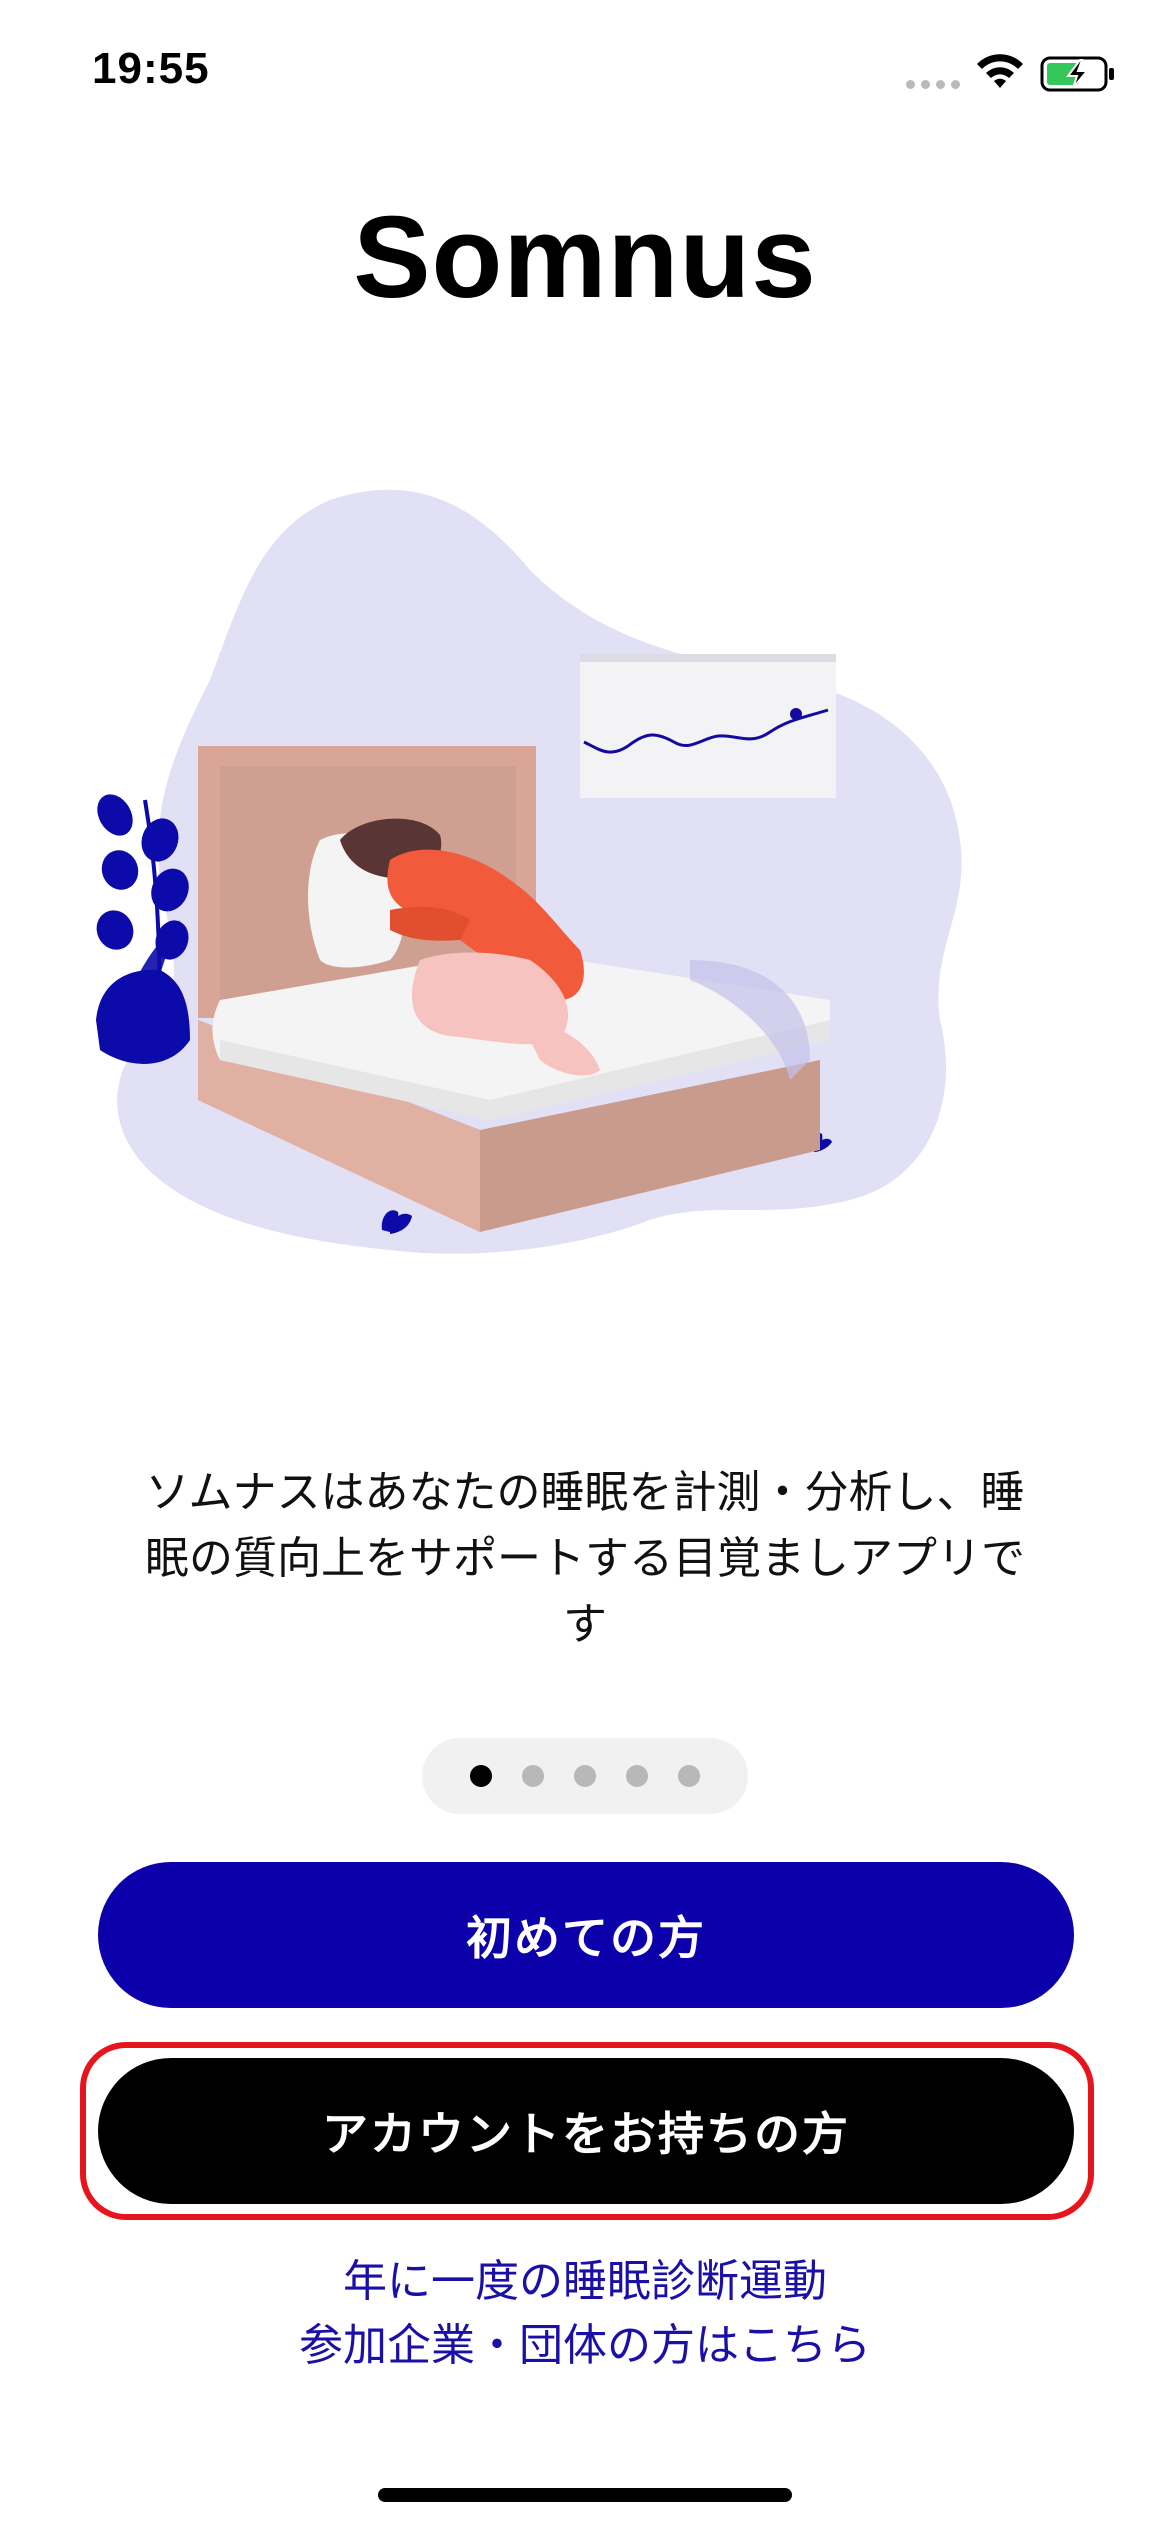 Image resolution: width=1170 pixels, height=2532 pixels. What do you see at coordinates (585, 2282) in the screenshot?
I see `company-link-line1: 年に一度の睡眠診断運動` at bounding box center [585, 2282].